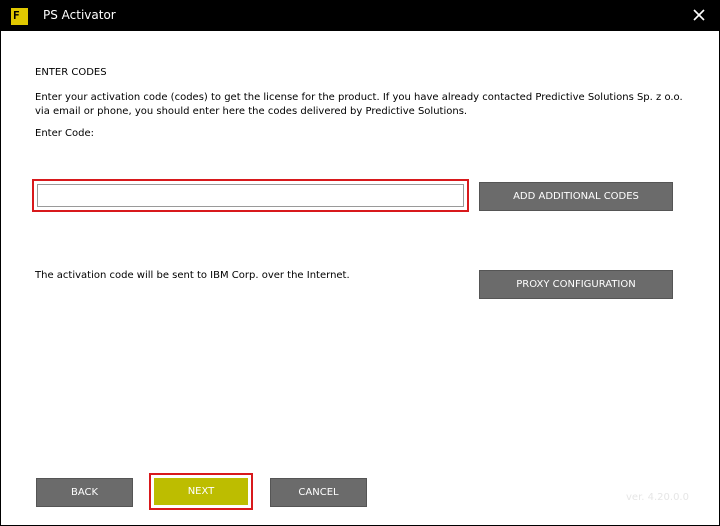 This screenshot has height=526, width=720. I want to click on app-icon-glyph: F, so click(16, 15).